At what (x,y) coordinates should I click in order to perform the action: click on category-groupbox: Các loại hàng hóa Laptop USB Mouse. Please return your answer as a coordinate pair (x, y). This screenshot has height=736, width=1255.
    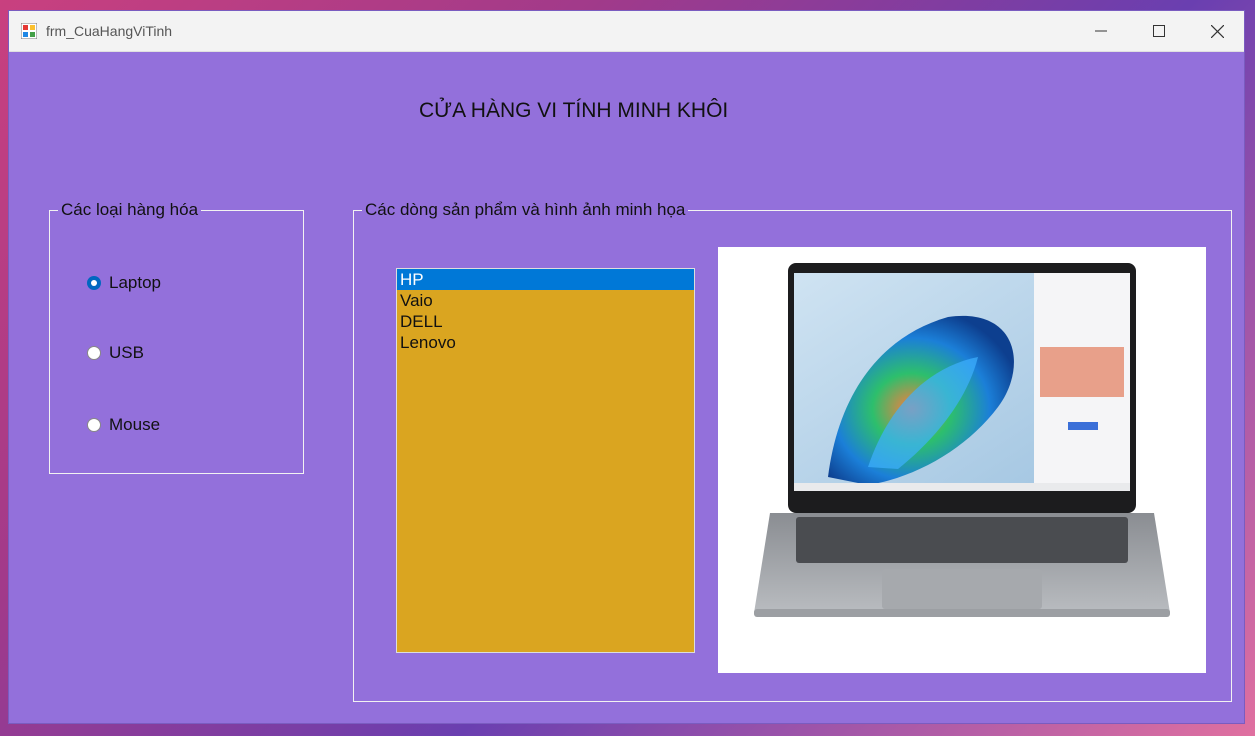
    Looking at the image, I should click on (176, 337).